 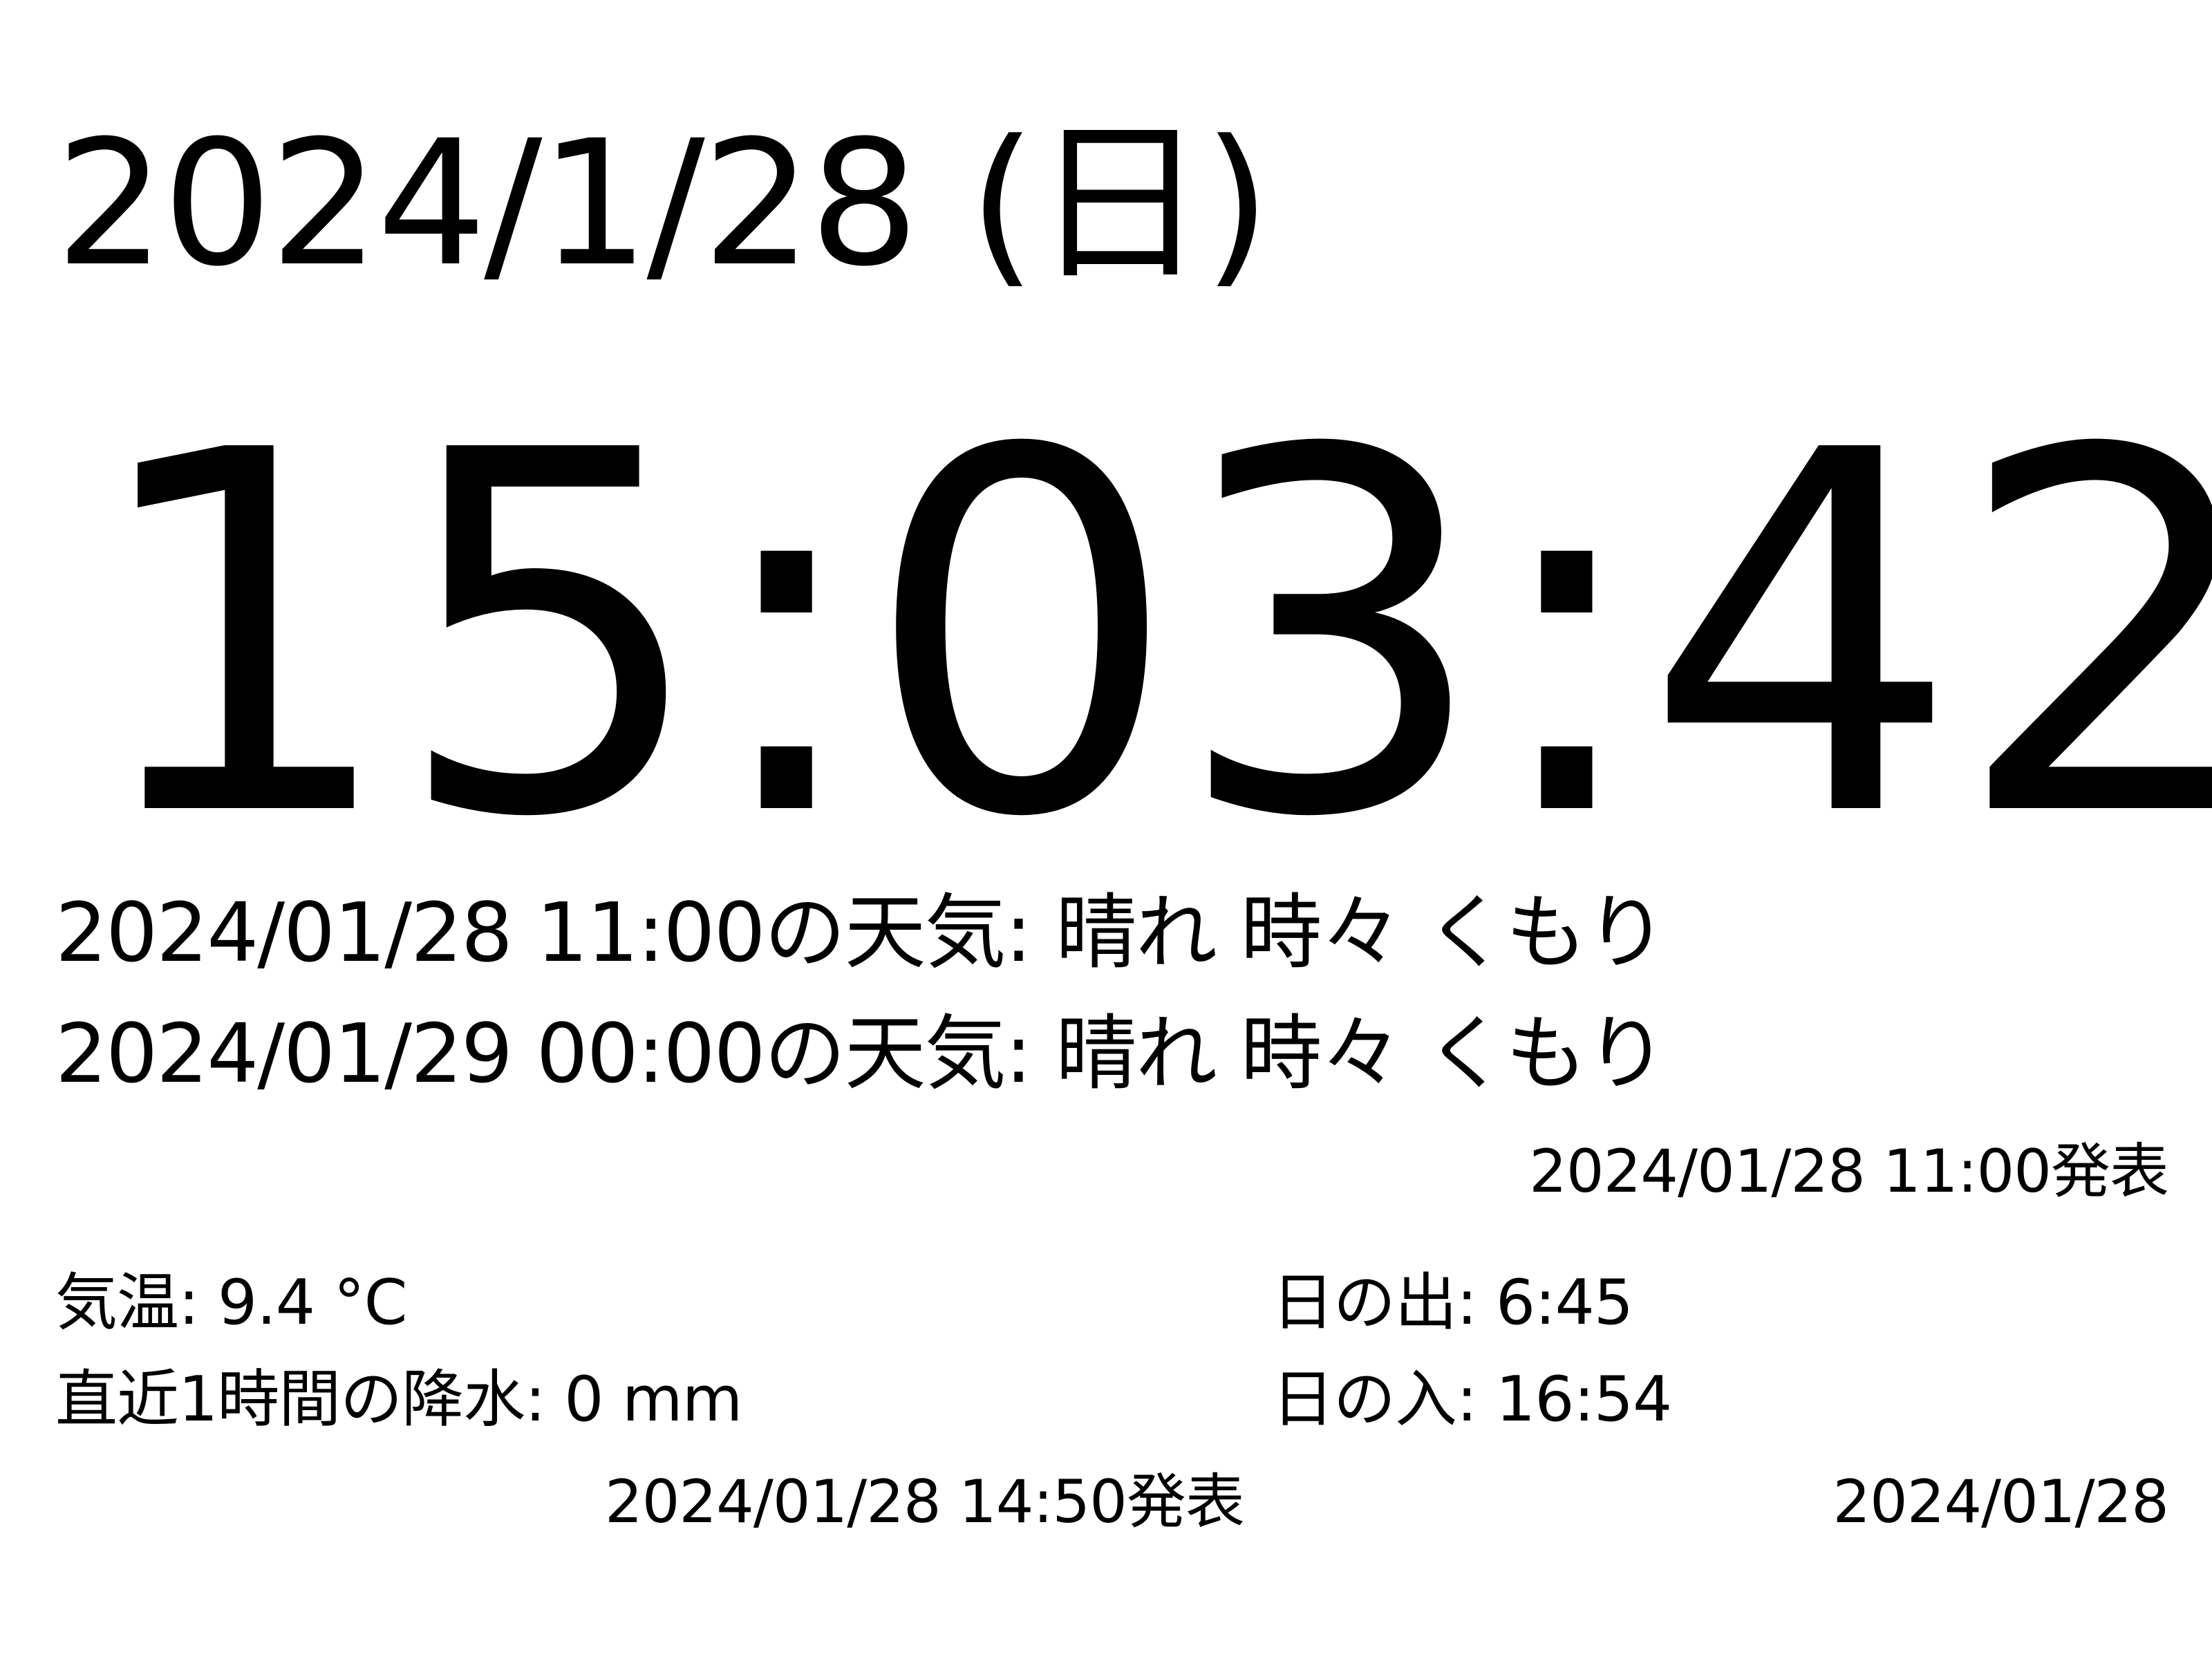 I want to click on forecast-line-1: 2024/01/28 11:00の天気: 晴れ 時々 くもり, so click(x=861, y=932).